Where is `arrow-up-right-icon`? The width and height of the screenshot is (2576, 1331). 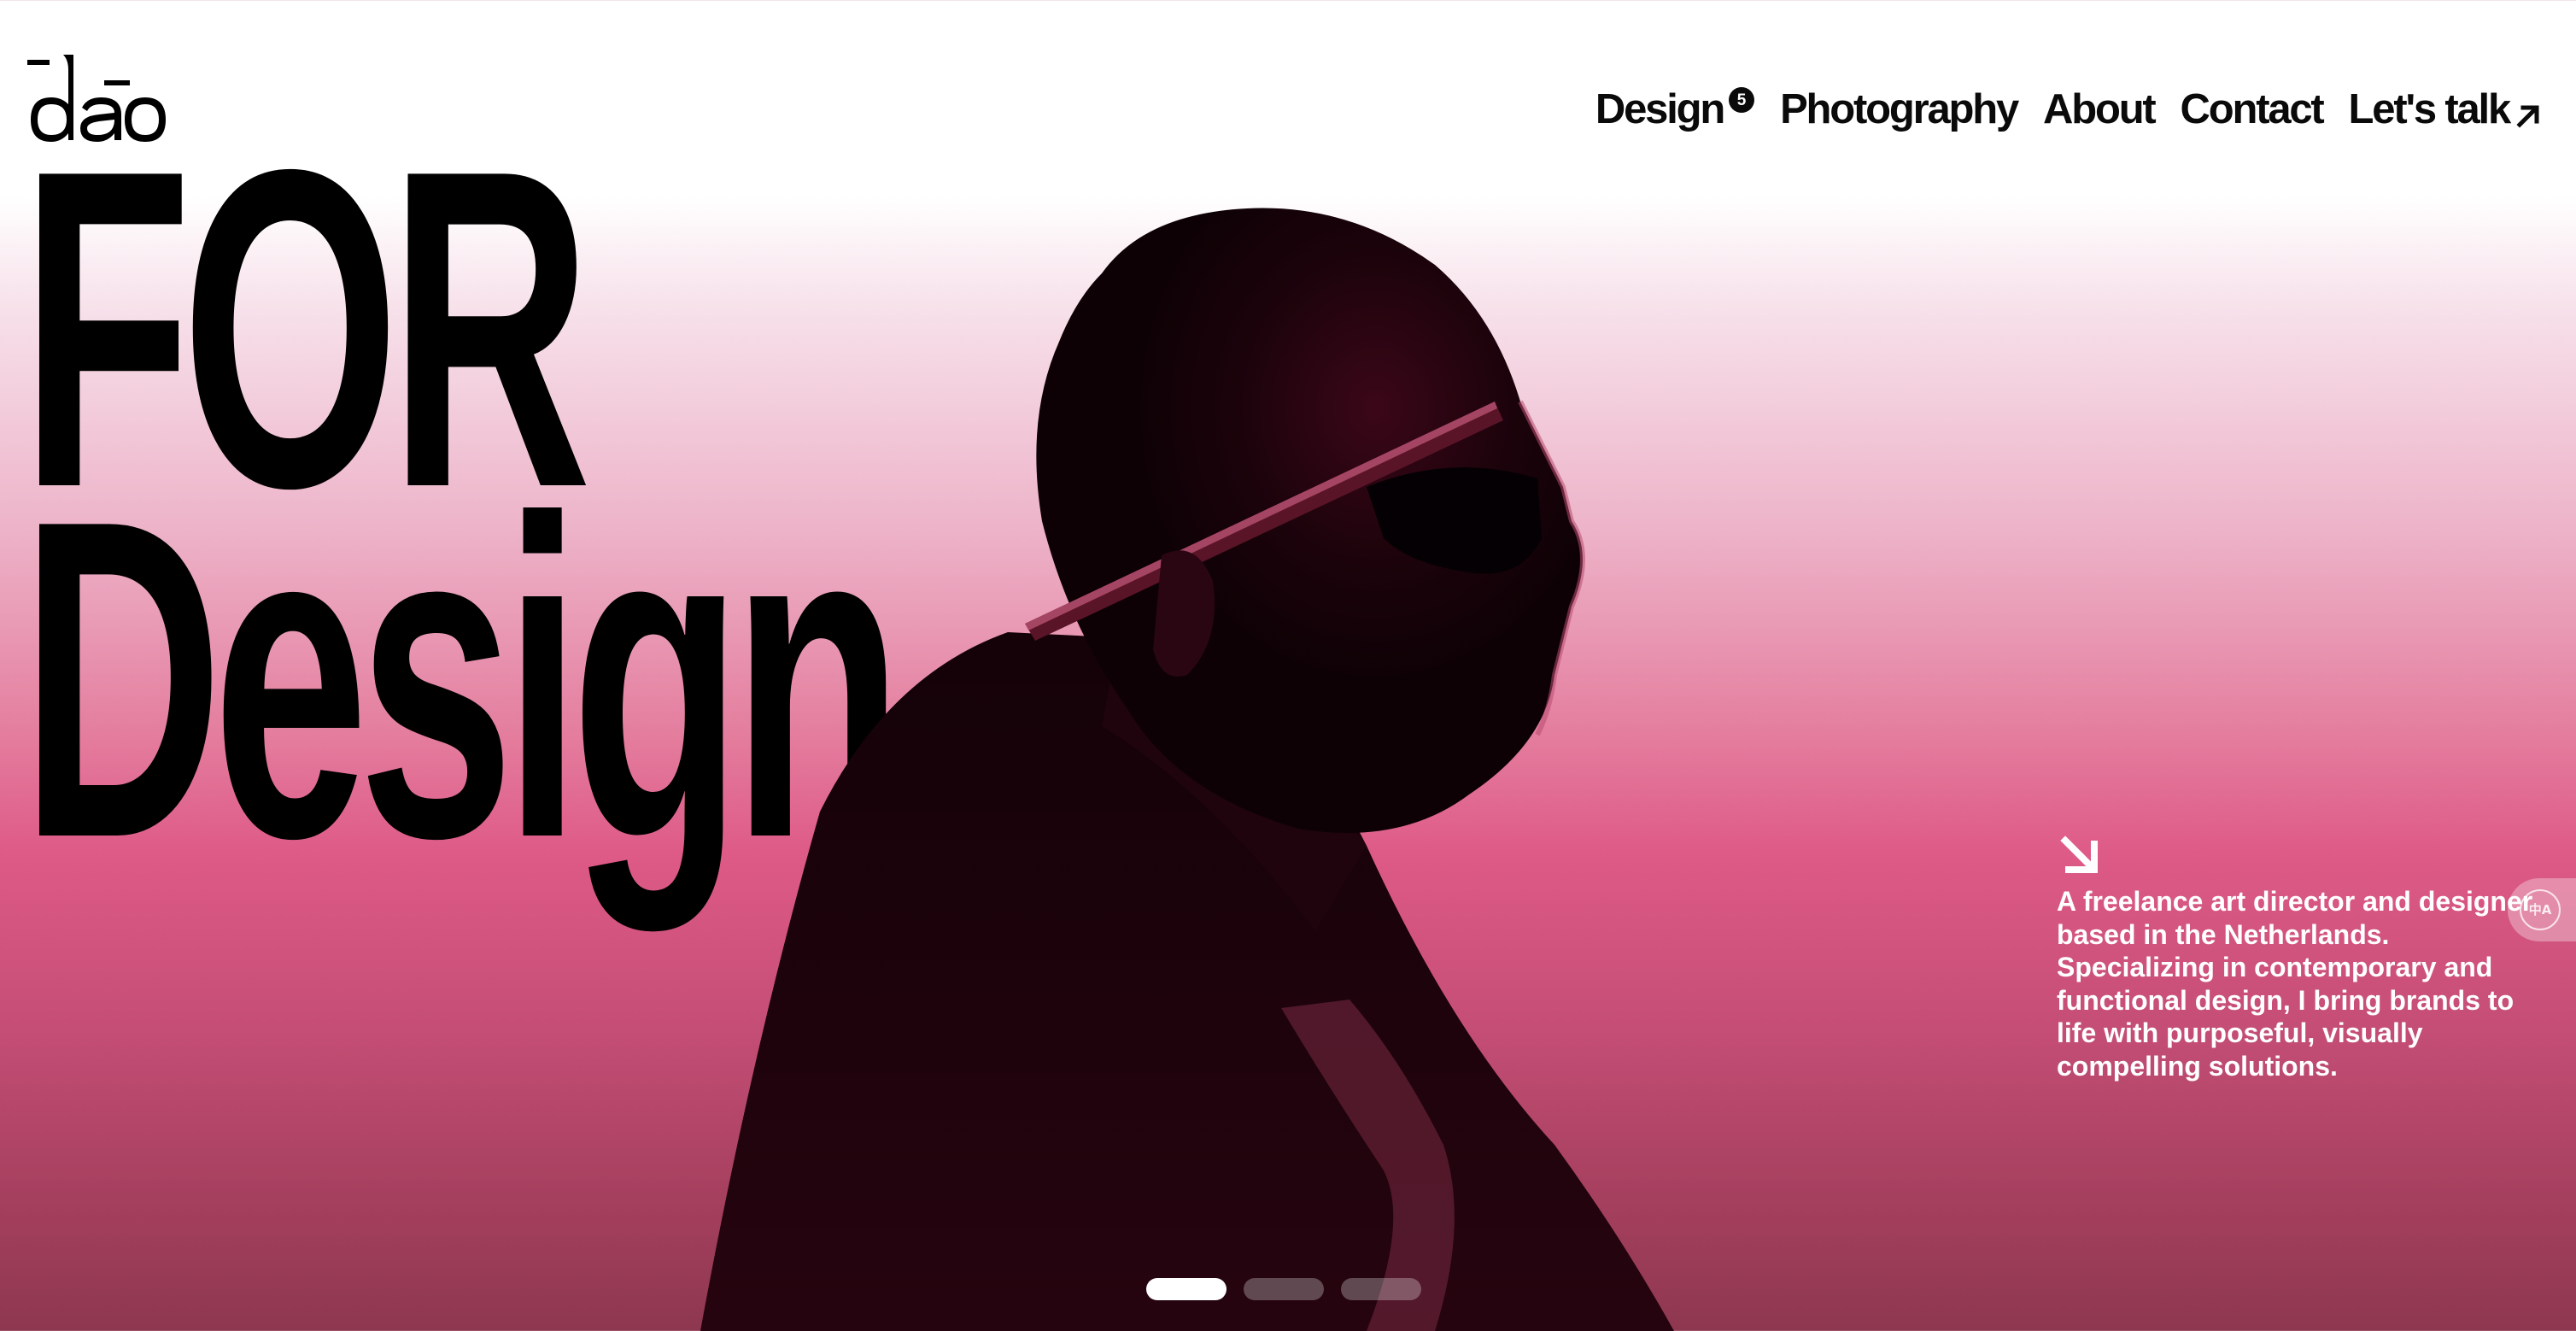 arrow-up-right-icon is located at coordinates (2528, 116).